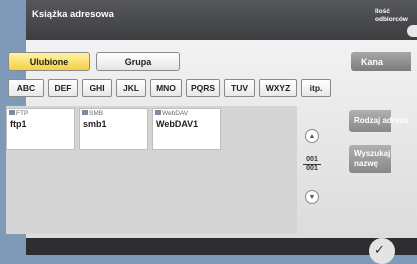  I want to click on page-total: 001, so click(312, 168).